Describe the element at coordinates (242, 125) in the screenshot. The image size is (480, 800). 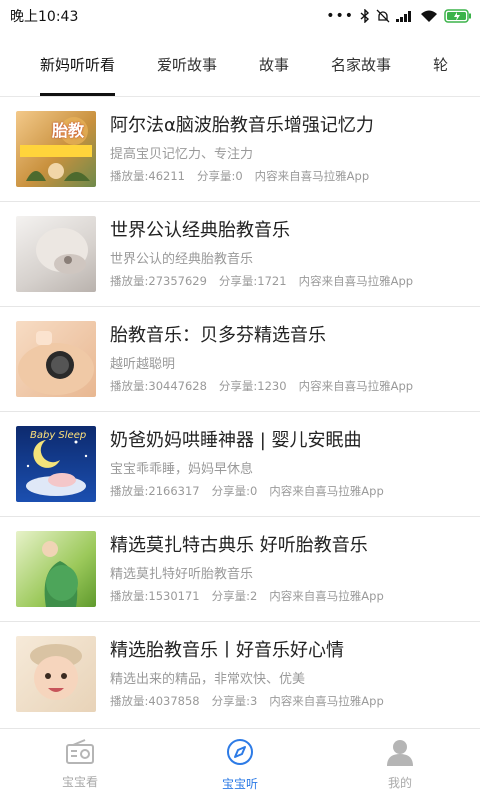
I see `album-title: 阿尔法α脑波胎教音乐增强记忆力` at that location.